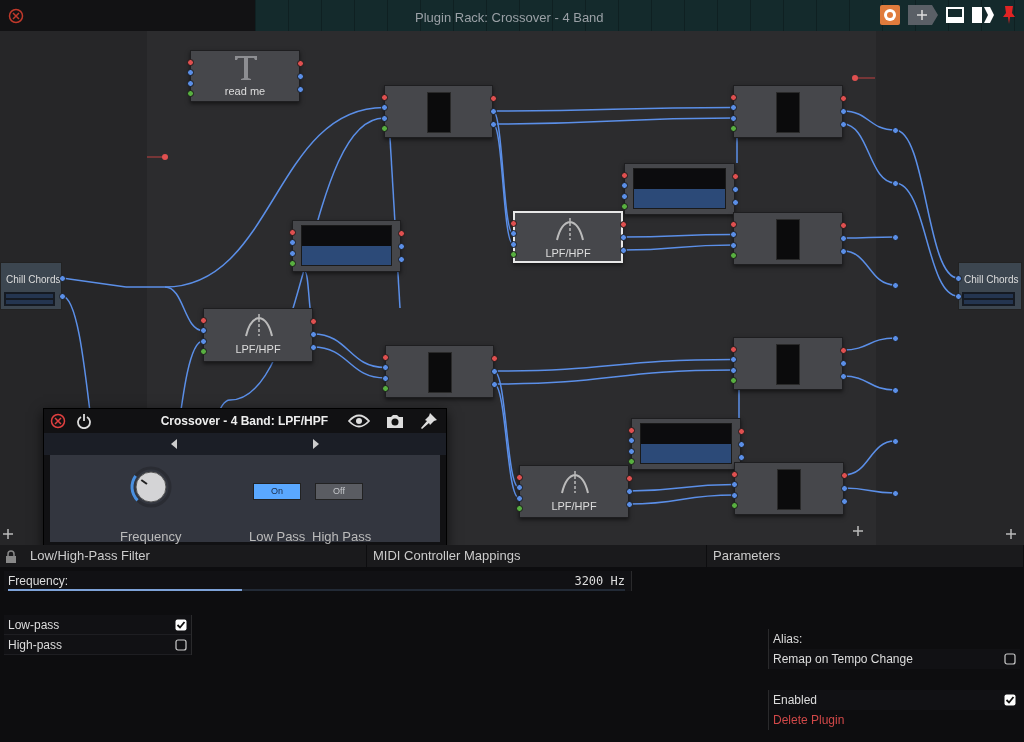  I want to click on pin-icon, so click(429, 421).